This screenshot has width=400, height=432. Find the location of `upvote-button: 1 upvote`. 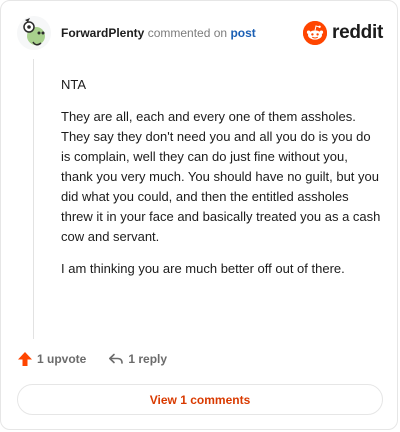

upvote-button: 1 upvote is located at coordinates (51, 359).